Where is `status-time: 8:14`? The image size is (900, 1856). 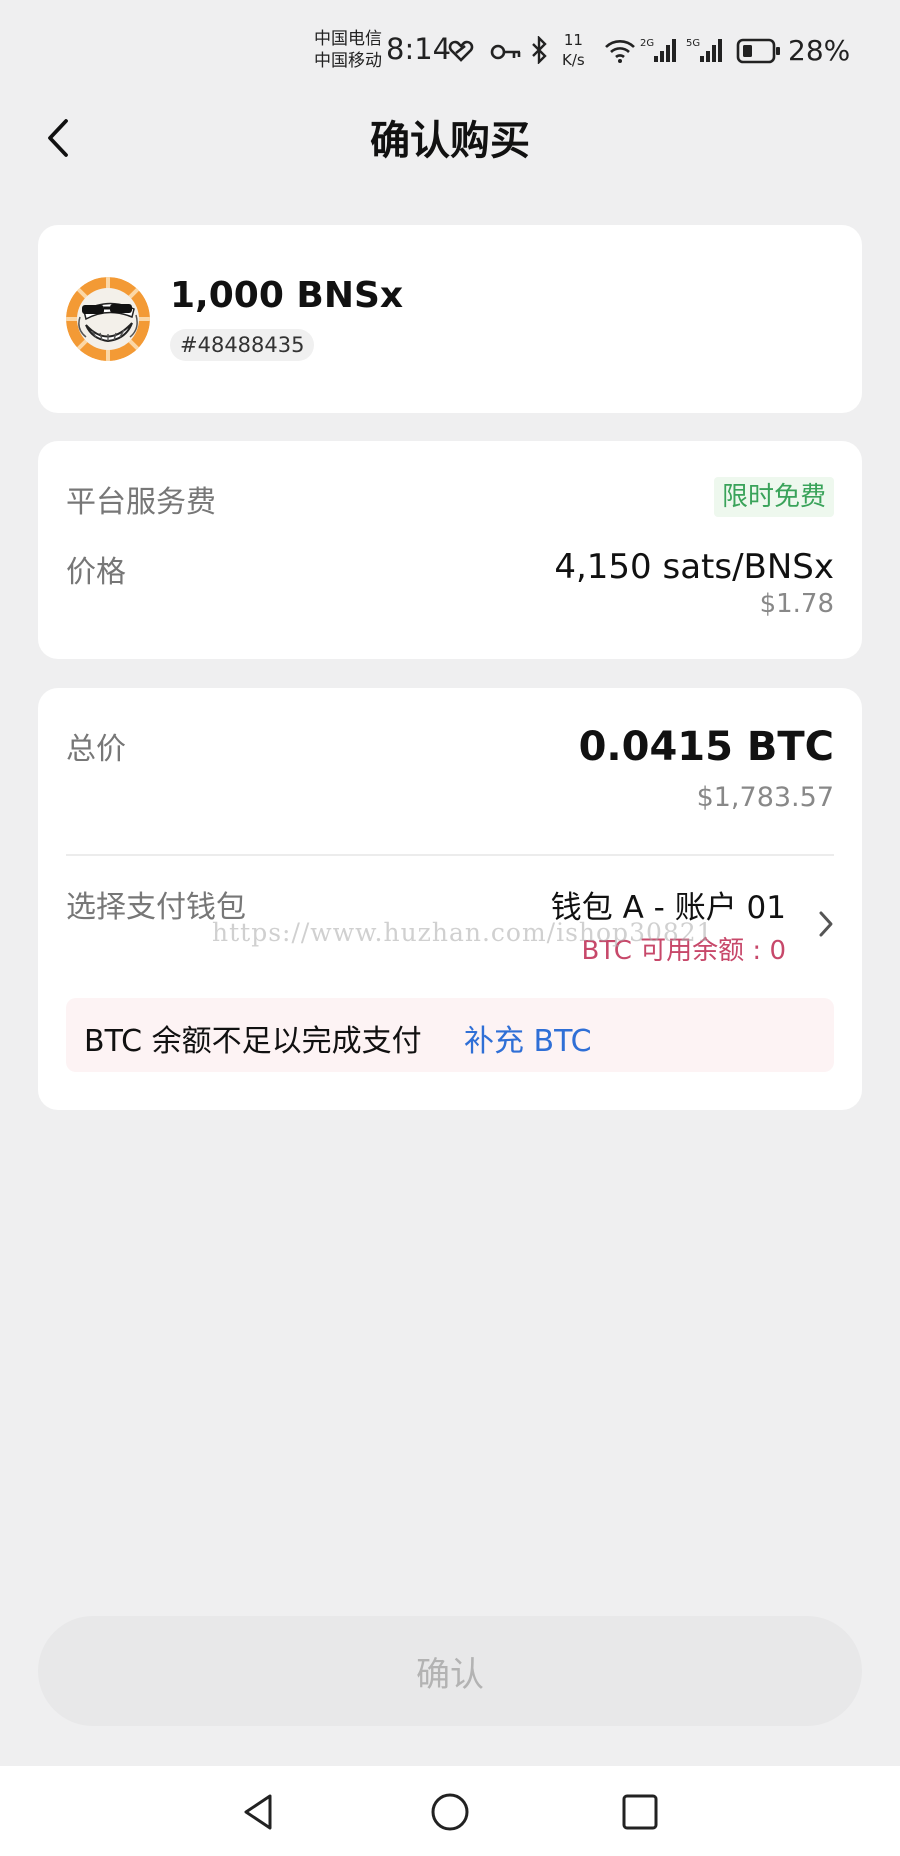
status-time: 8:14 is located at coordinates (419, 49).